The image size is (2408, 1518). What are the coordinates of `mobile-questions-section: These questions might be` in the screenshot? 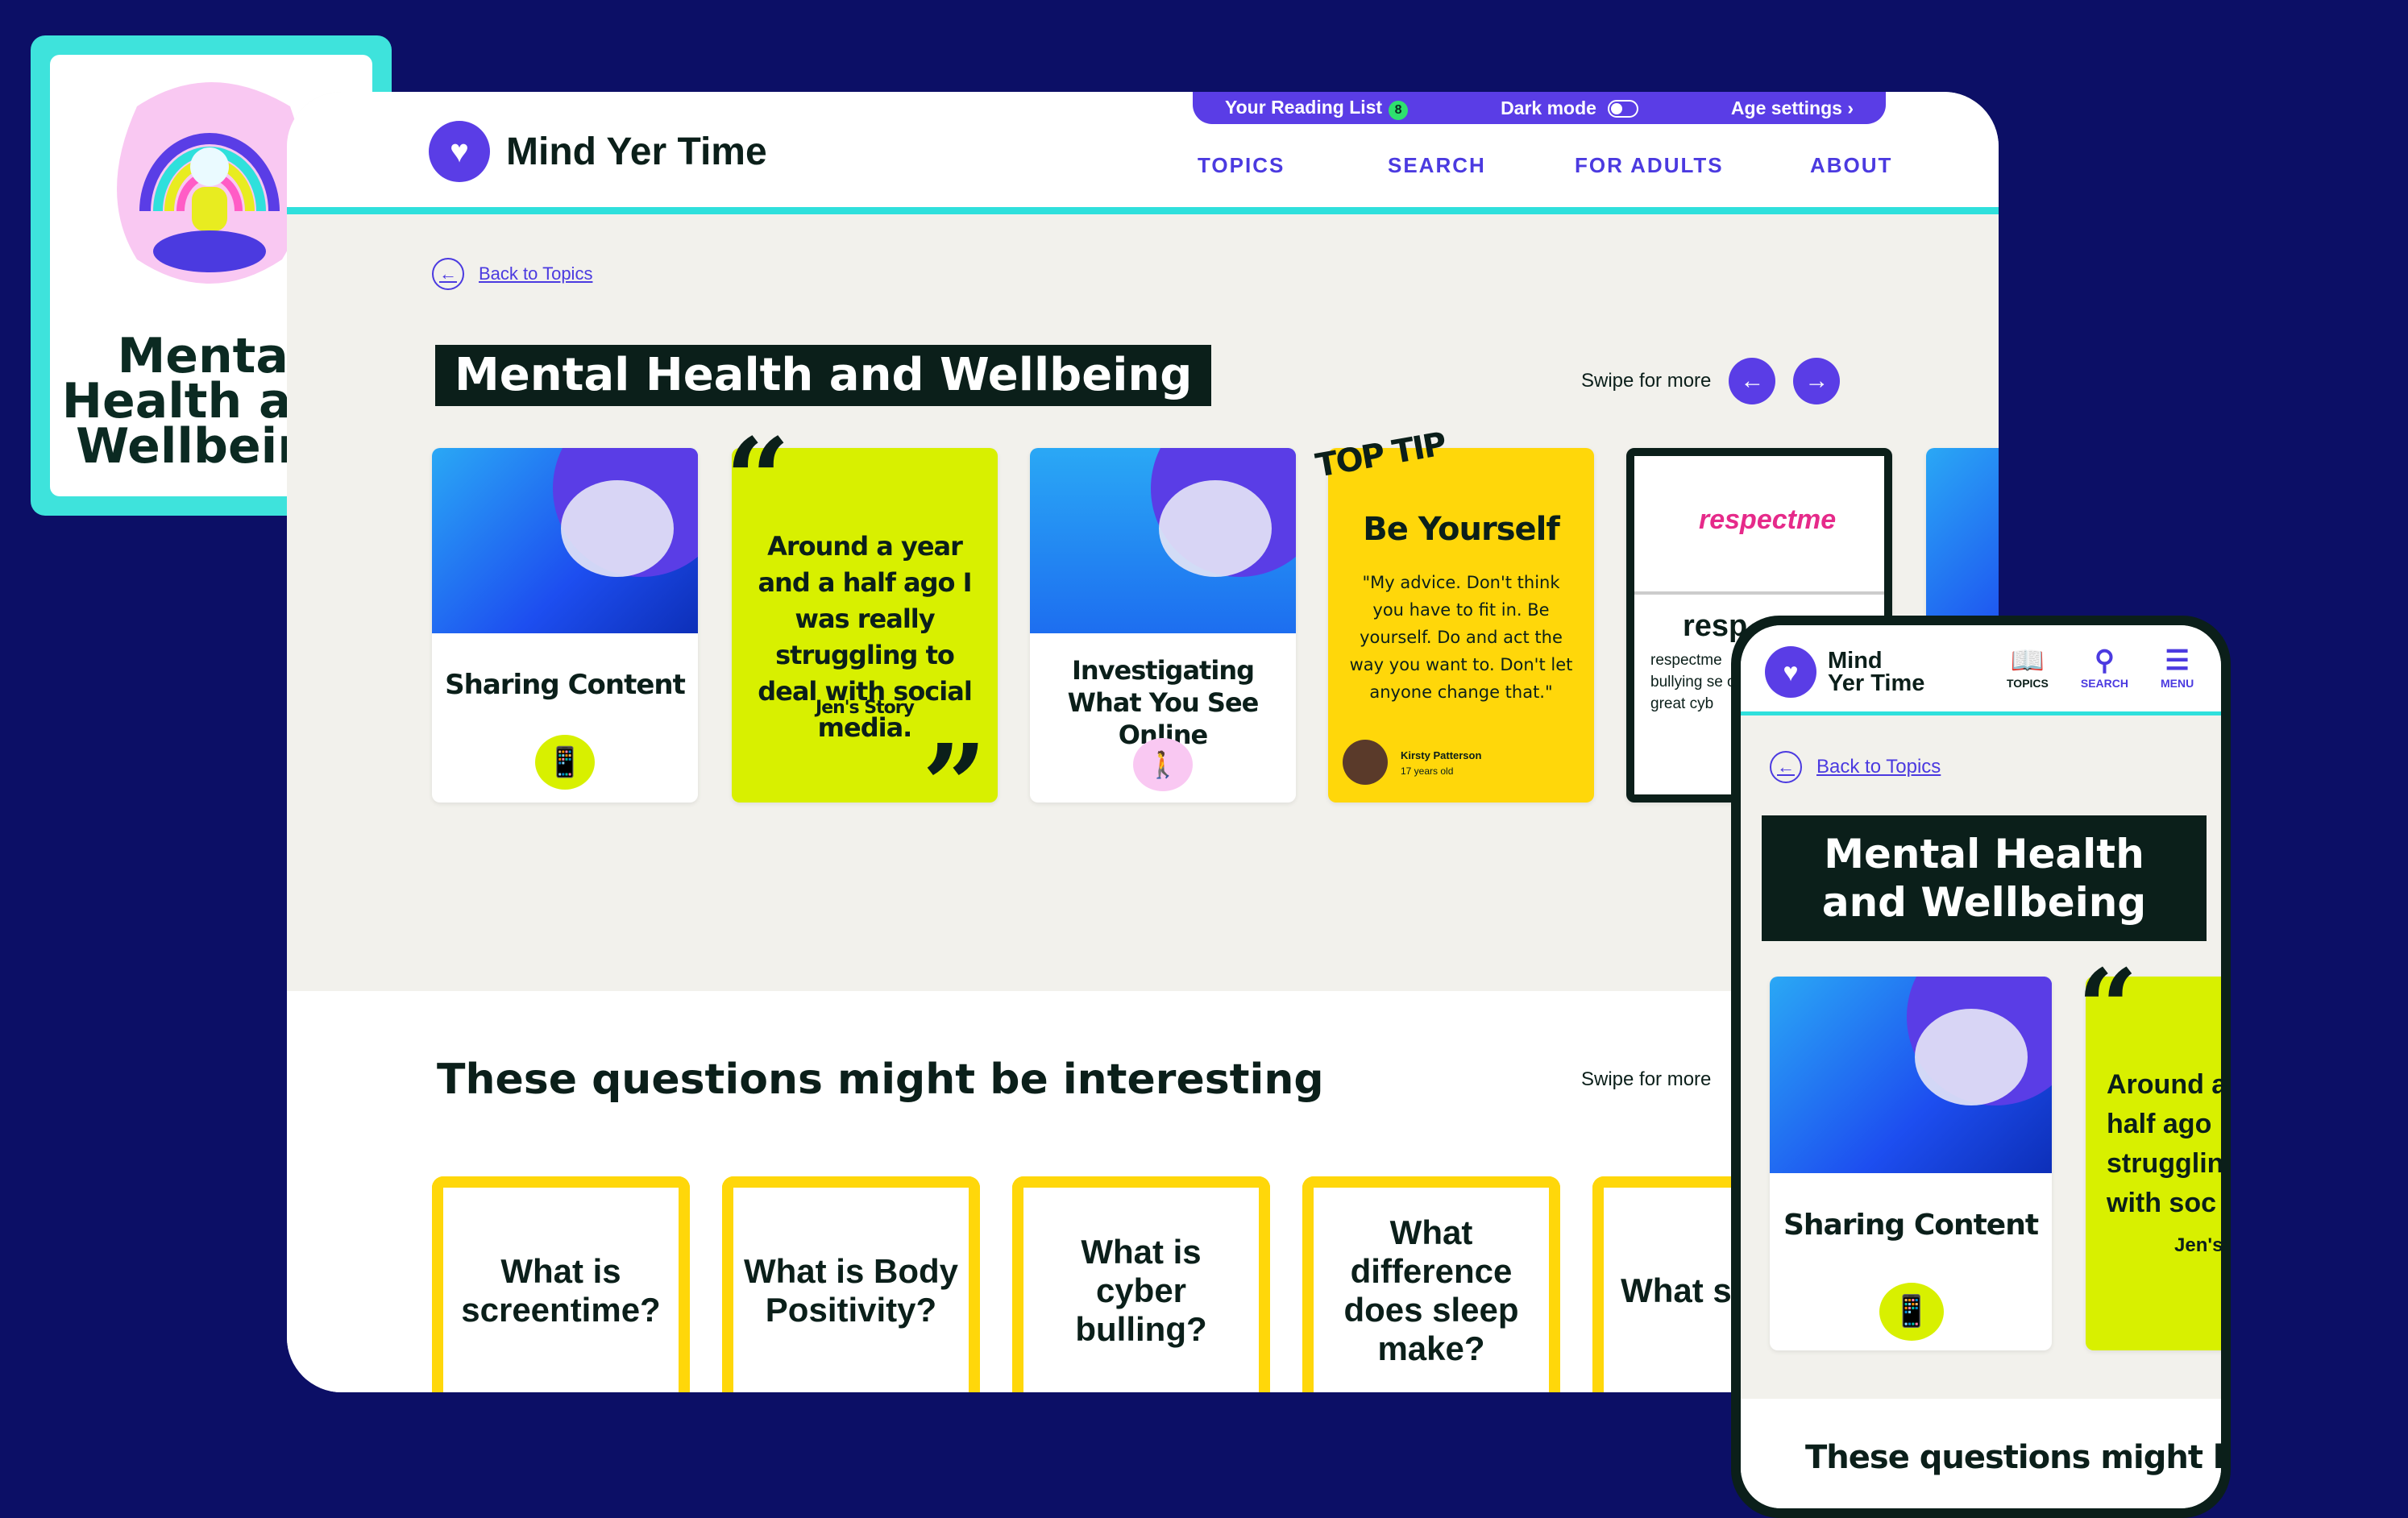 It's located at (1981, 1453).